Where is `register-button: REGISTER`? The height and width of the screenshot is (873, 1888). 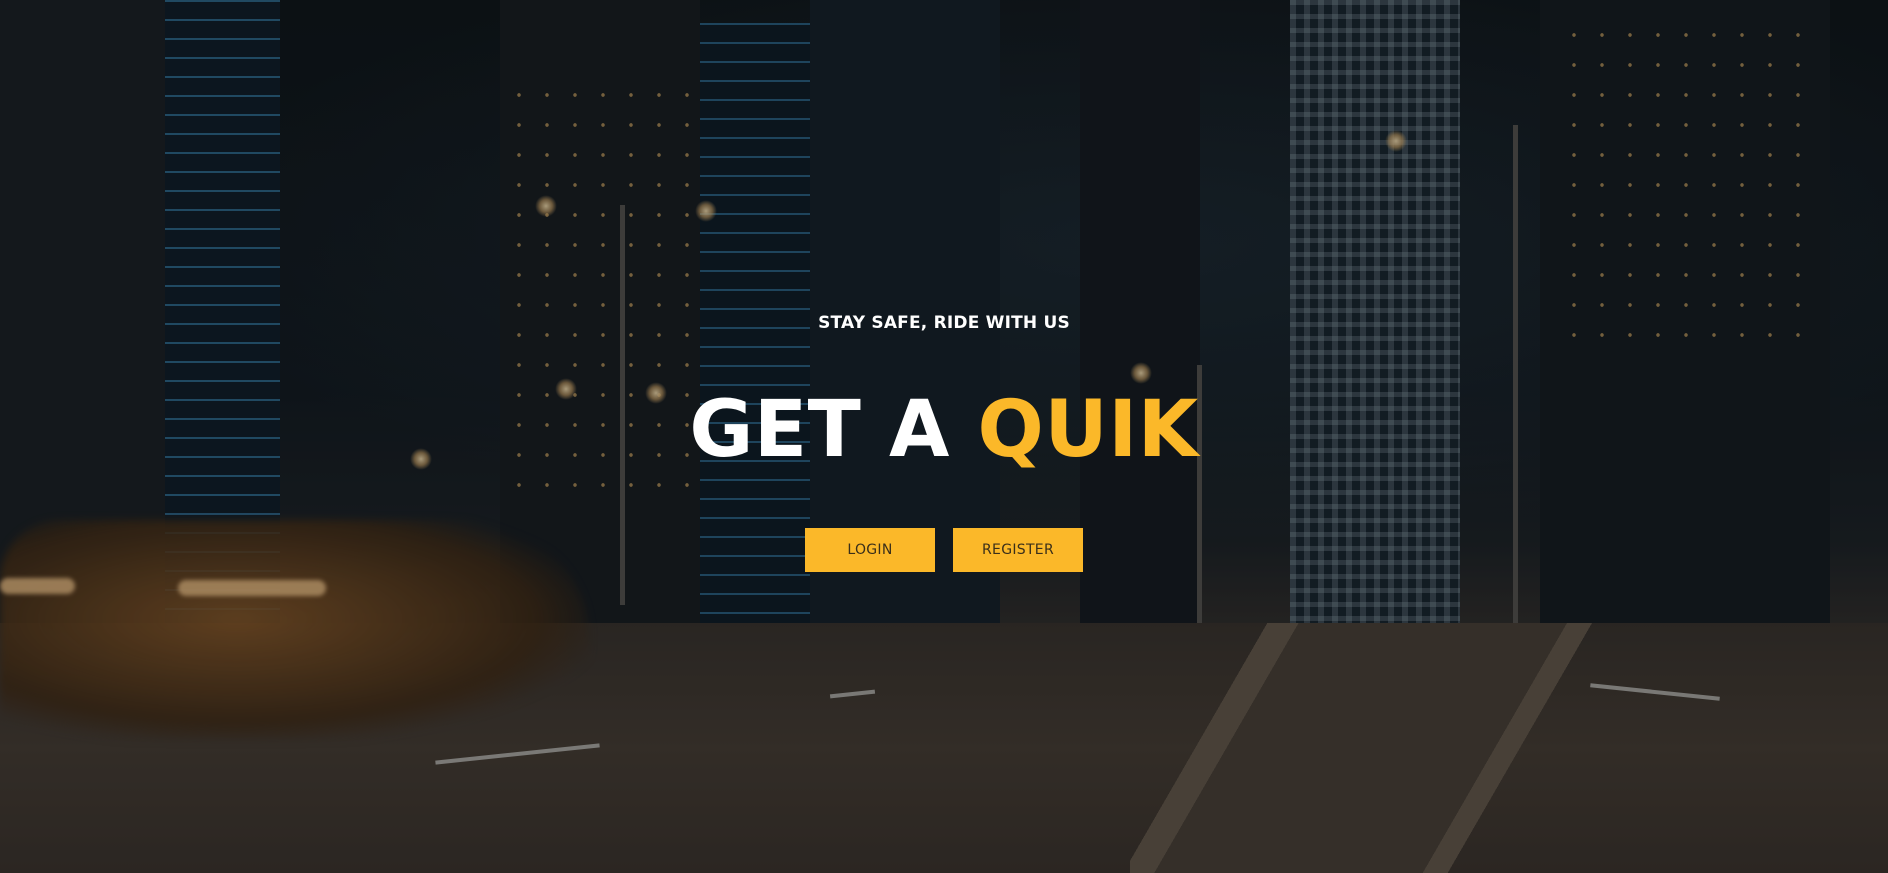
register-button: REGISTER is located at coordinates (1018, 550).